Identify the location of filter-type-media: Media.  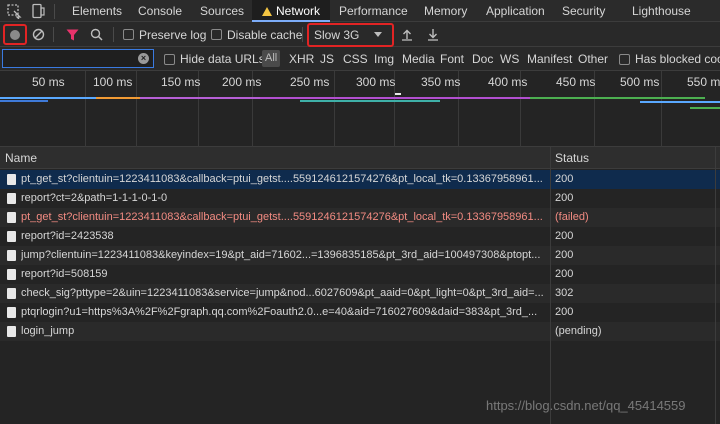
(418, 59).